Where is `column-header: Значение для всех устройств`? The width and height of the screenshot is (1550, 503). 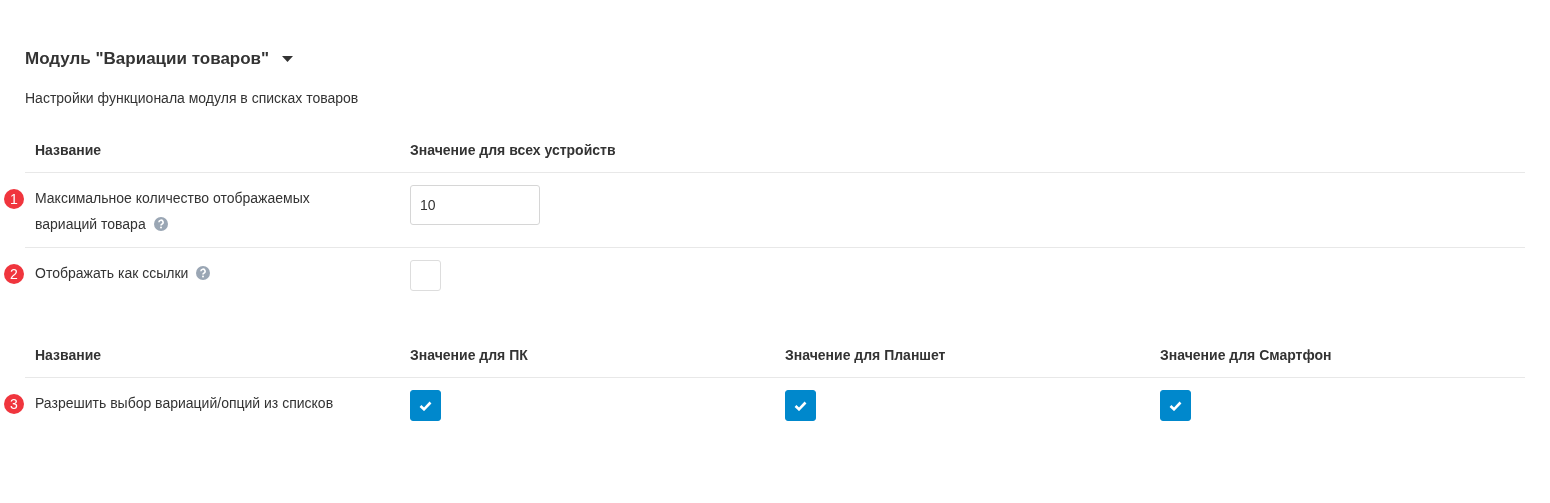 column-header: Значение для всех устройств is located at coordinates (513, 150).